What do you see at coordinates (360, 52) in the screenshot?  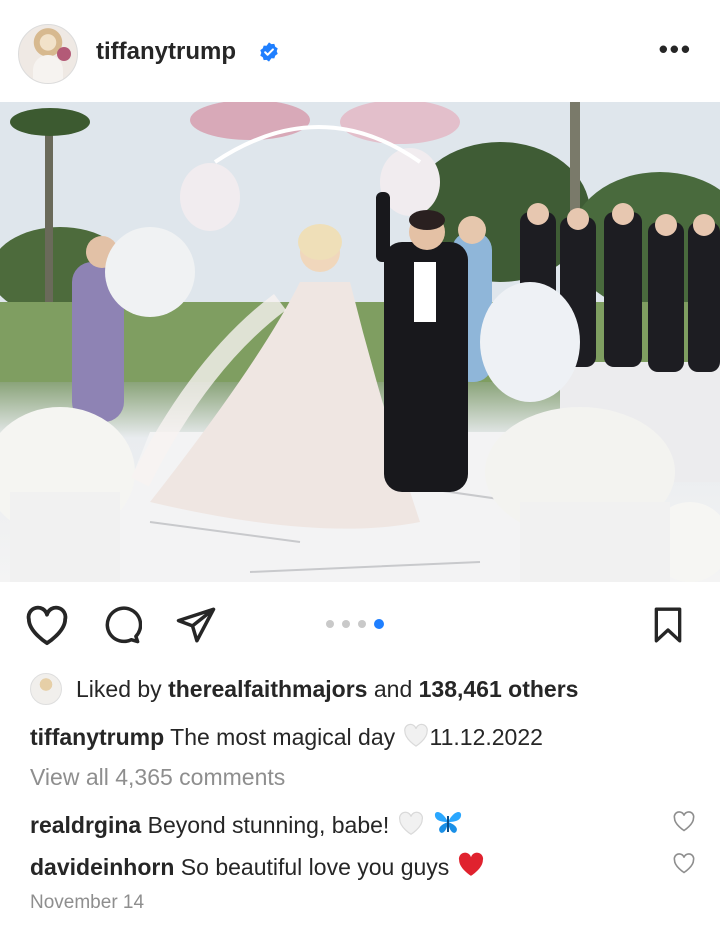 I see `post-header: tiffanytrump •••` at bounding box center [360, 52].